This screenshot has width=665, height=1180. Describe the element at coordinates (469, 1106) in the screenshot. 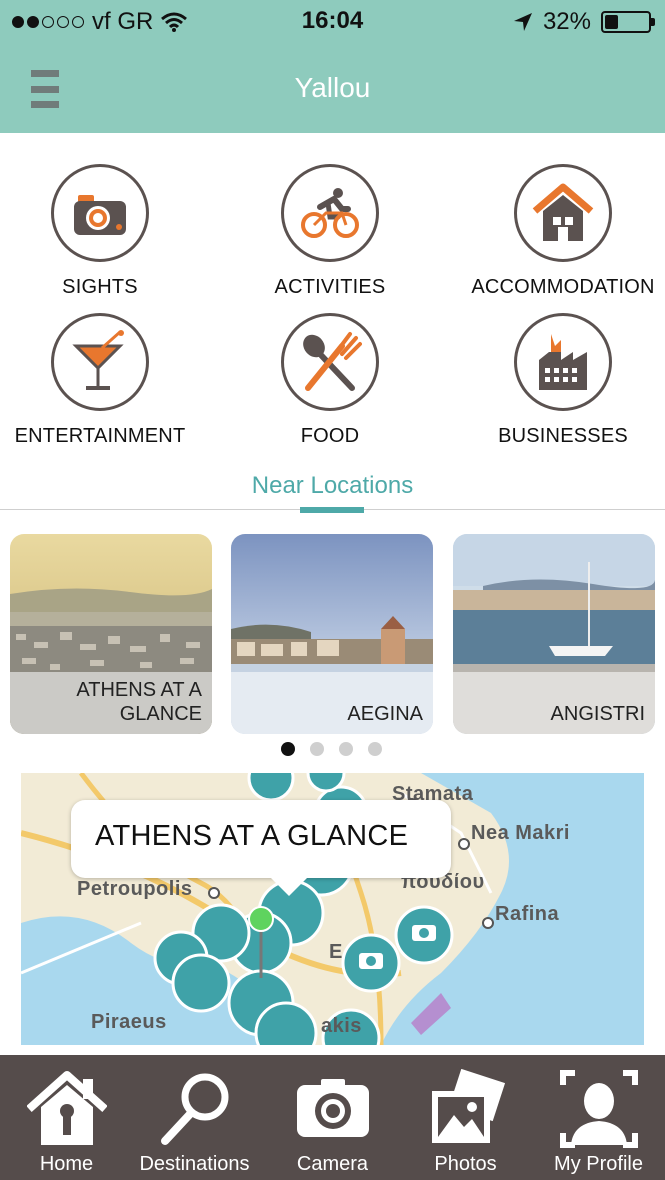

I see `photos-icon` at that location.